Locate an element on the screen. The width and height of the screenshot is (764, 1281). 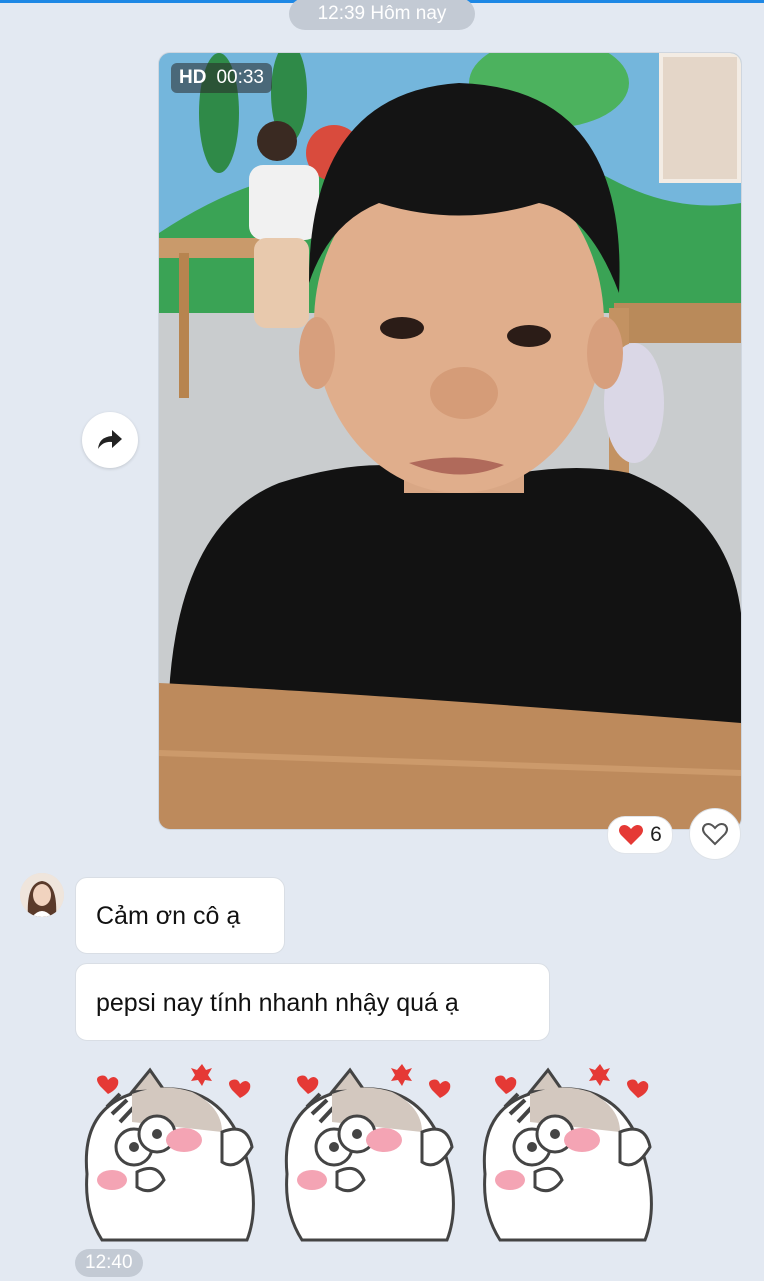
red-heart-icon is located at coordinates (631, 835).